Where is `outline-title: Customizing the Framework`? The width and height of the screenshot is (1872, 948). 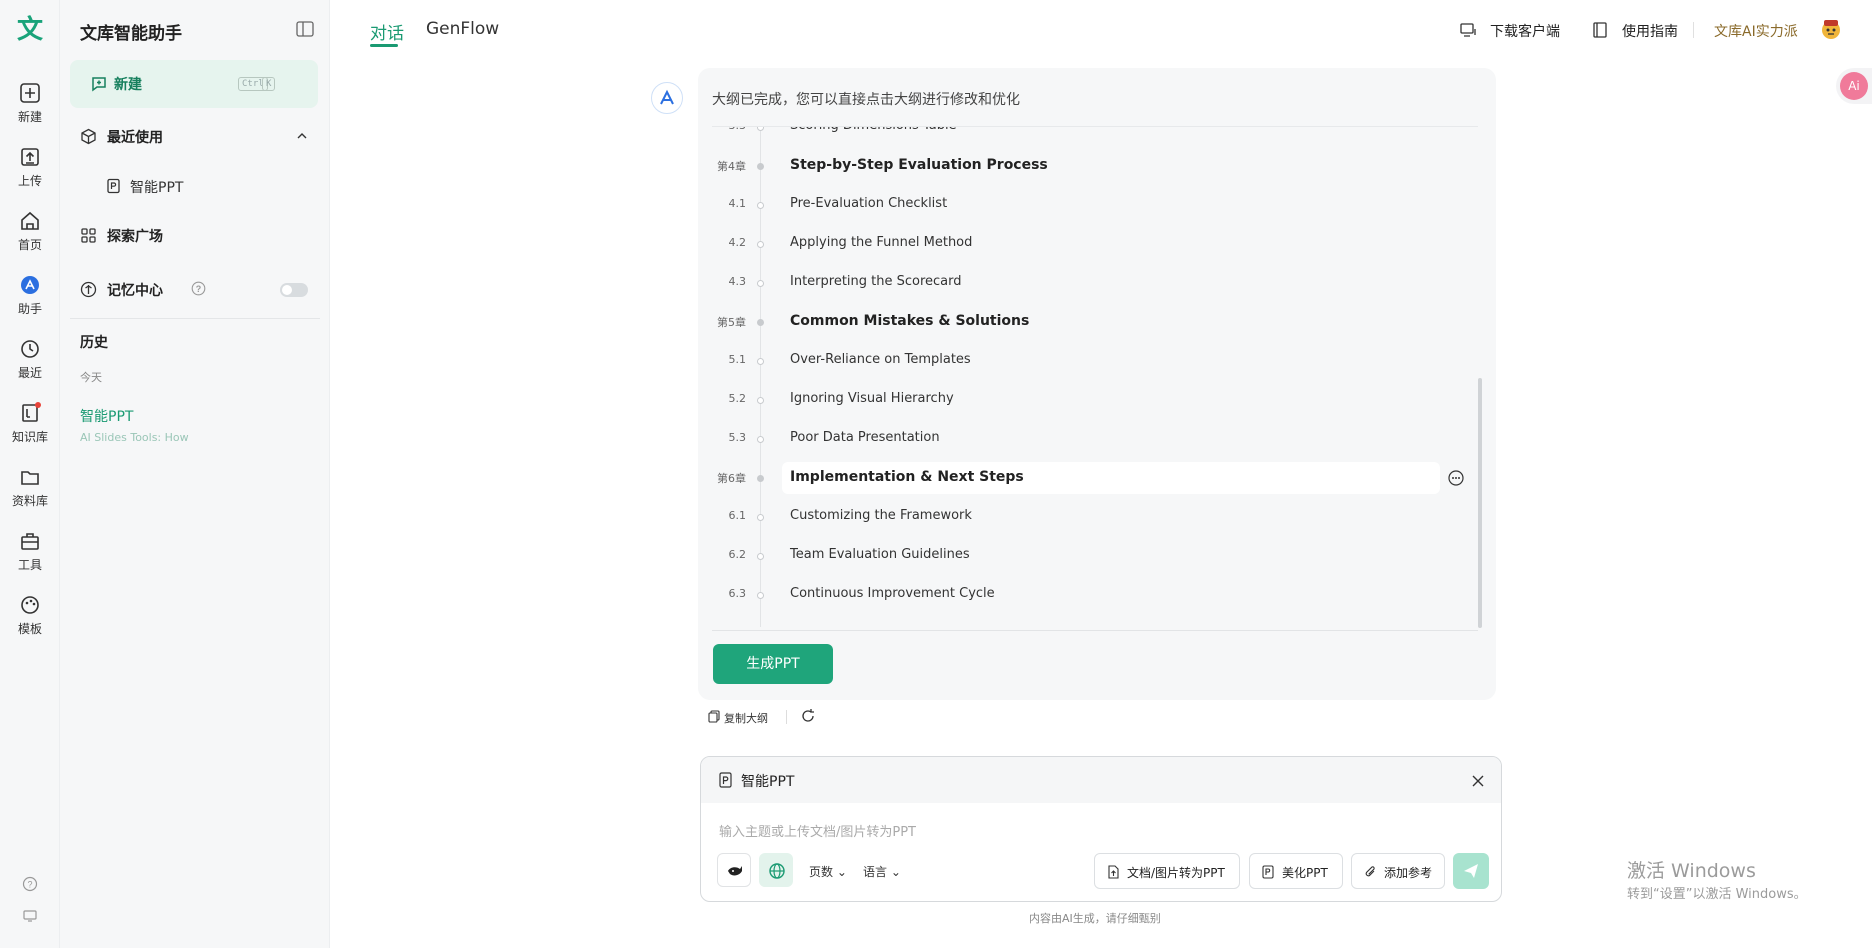 outline-title: Customizing the Framework is located at coordinates (881, 515).